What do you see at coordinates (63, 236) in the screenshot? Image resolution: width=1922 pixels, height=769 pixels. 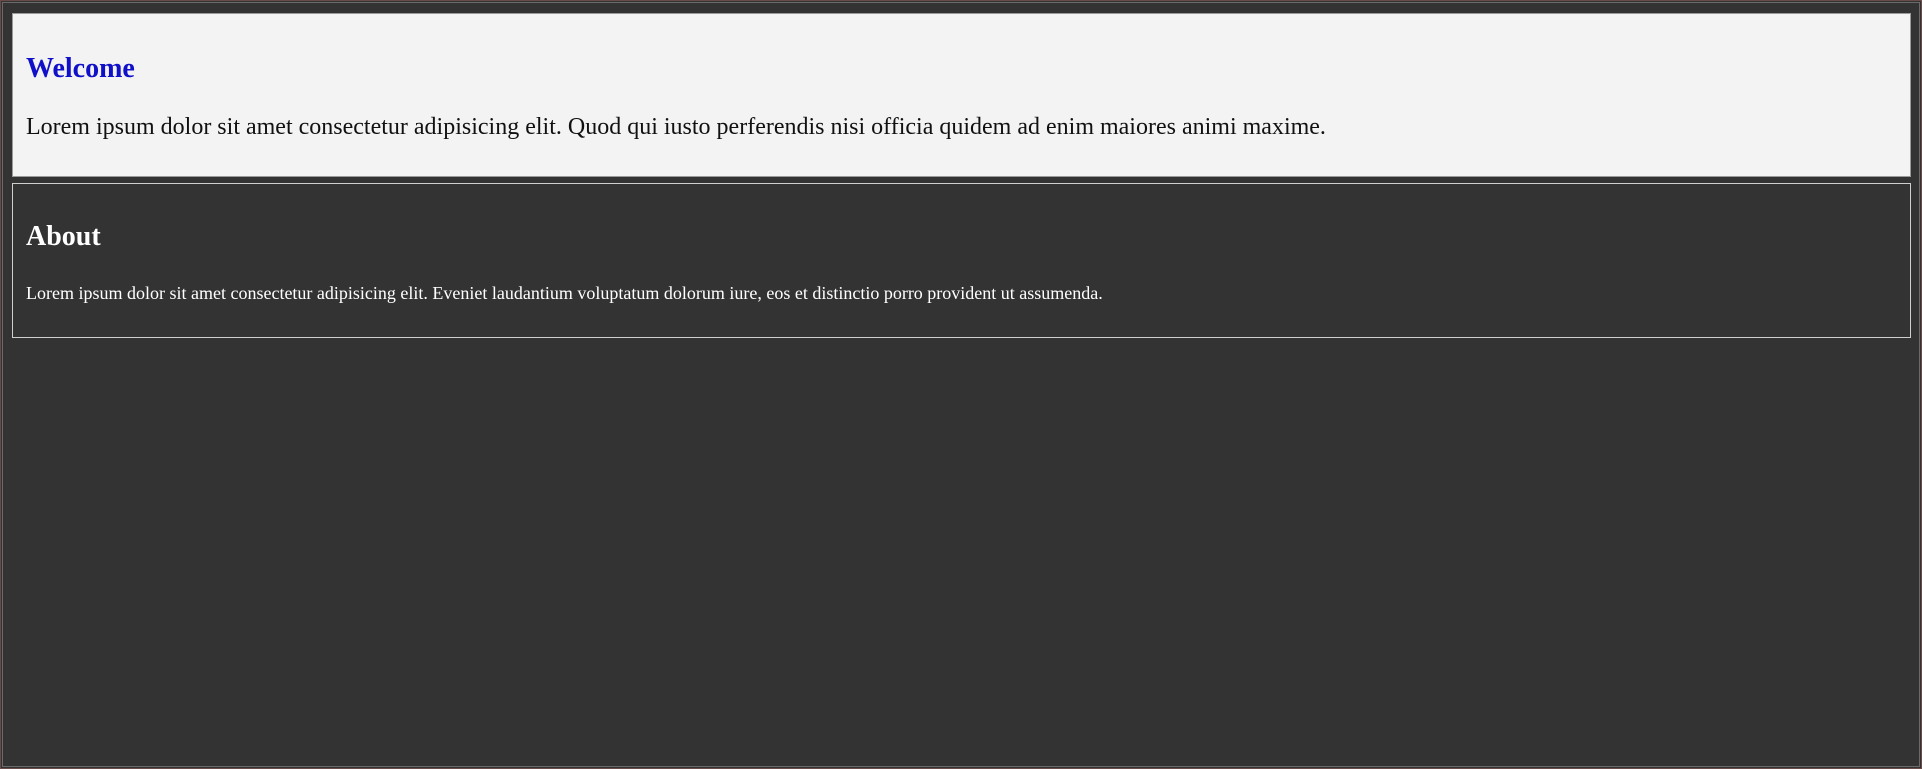 I see `about-heading: About` at bounding box center [63, 236].